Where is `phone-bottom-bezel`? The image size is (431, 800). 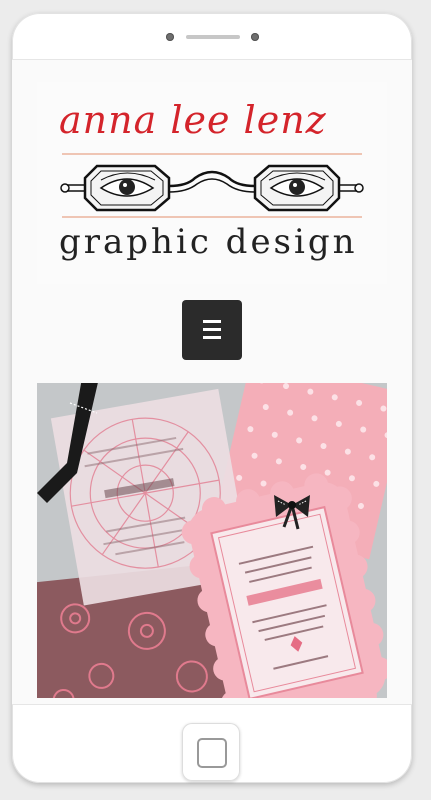
phone-bottom-bezel is located at coordinates (212, 743).